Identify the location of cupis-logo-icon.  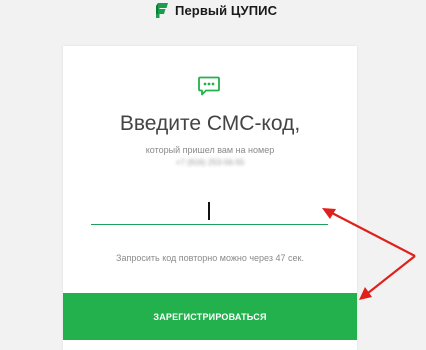
(162, 10).